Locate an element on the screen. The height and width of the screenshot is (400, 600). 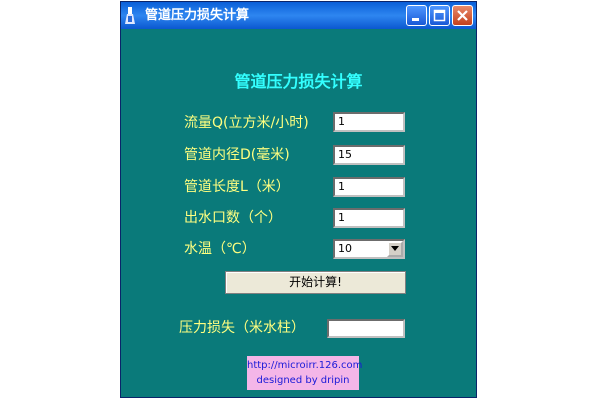
minimize-button is located at coordinates (416, 15).